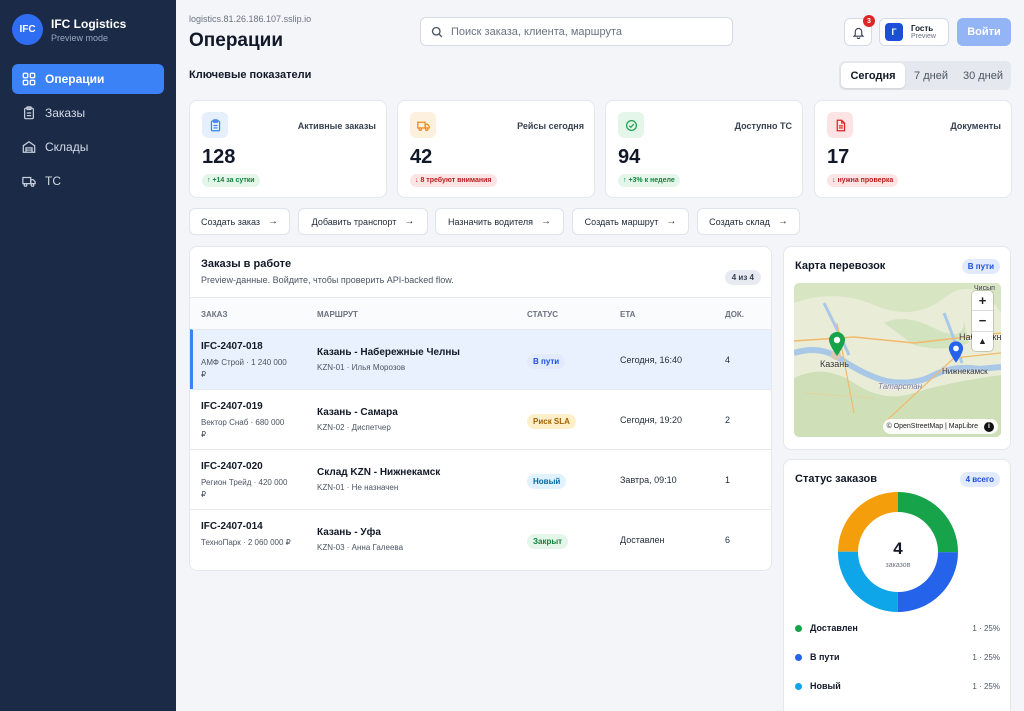  What do you see at coordinates (900, 386) in the screenshot?
I see `map-label-region: Татарстан` at bounding box center [900, 386].